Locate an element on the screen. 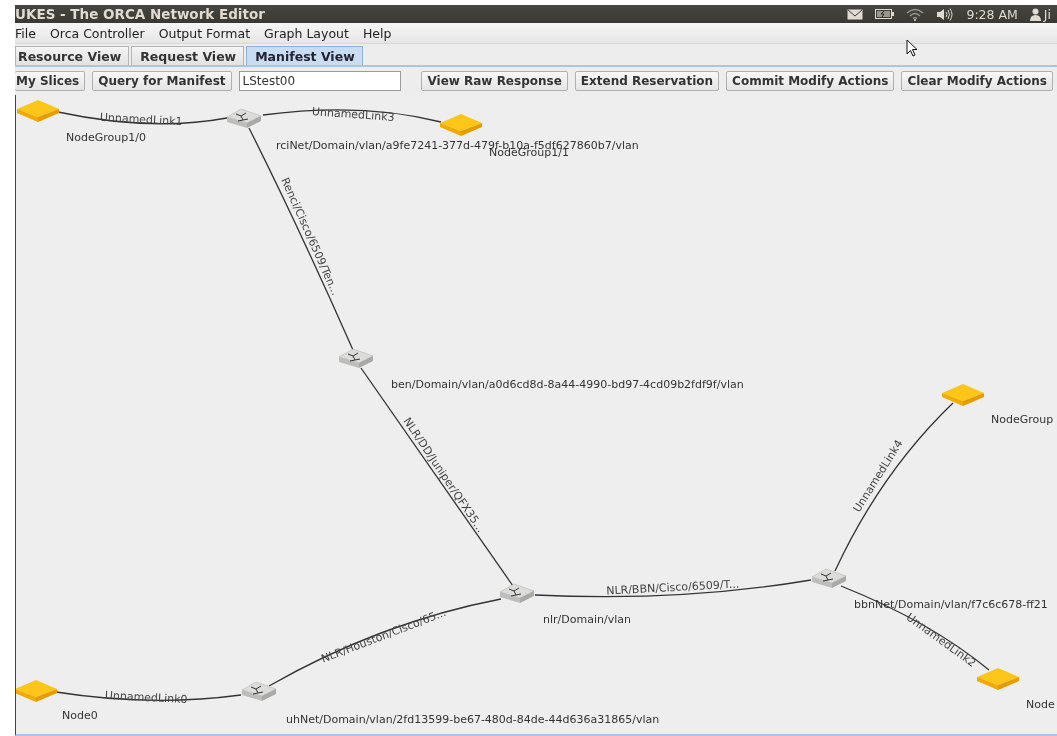 The image size is (1057, 736). menu-item: Graph Layout is located at coordinates (307, 33).